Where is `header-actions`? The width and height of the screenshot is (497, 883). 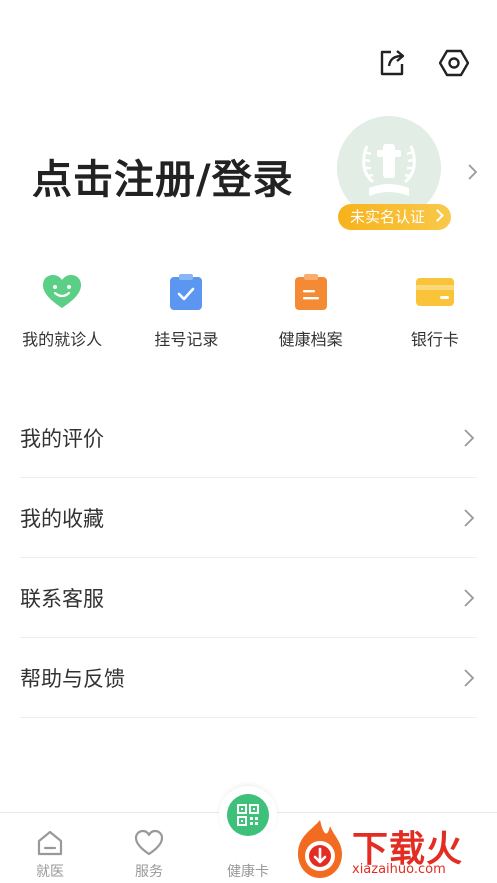
header-actions is located at coordinates (423, 63).